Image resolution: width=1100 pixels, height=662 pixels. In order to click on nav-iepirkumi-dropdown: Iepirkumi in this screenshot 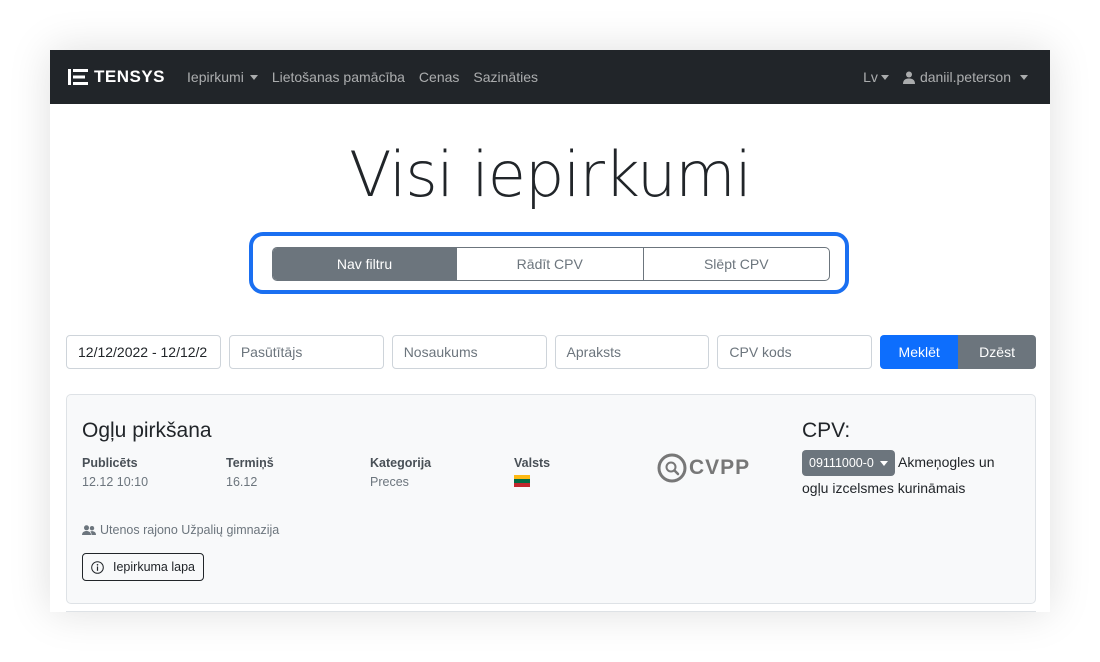, I will do `click(222, 77)`.